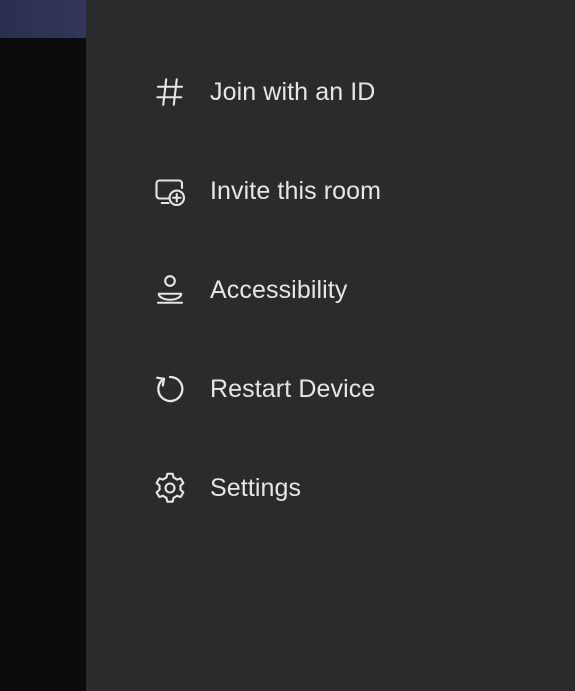 This screenshot has width=575, height=691. What do you see at coordinates (170, 488) in the screenshot?
I see `gear-icon` at bounding box center [170, 488].